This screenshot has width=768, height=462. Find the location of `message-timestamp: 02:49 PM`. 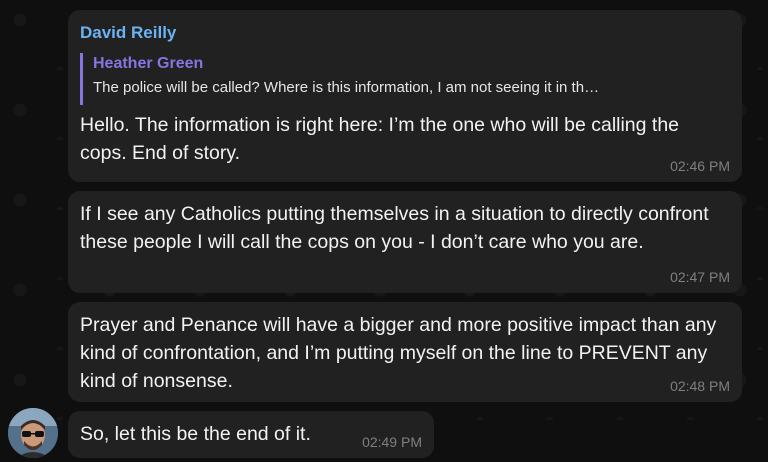

message-timestamp: 02:49 PM is located at coordinates (392, 442).